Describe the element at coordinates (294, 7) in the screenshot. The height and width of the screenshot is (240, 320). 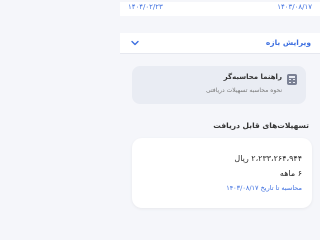
I see `range-start-date: ۱۴۰۳/۰۸/۱۷` at that location.